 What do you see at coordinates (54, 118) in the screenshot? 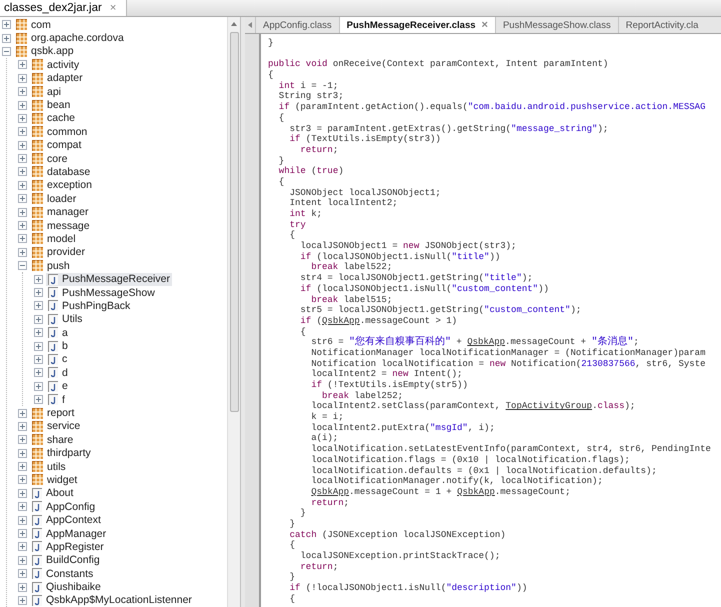
I see `tree-item: cache` at bounding box center [54, 118].